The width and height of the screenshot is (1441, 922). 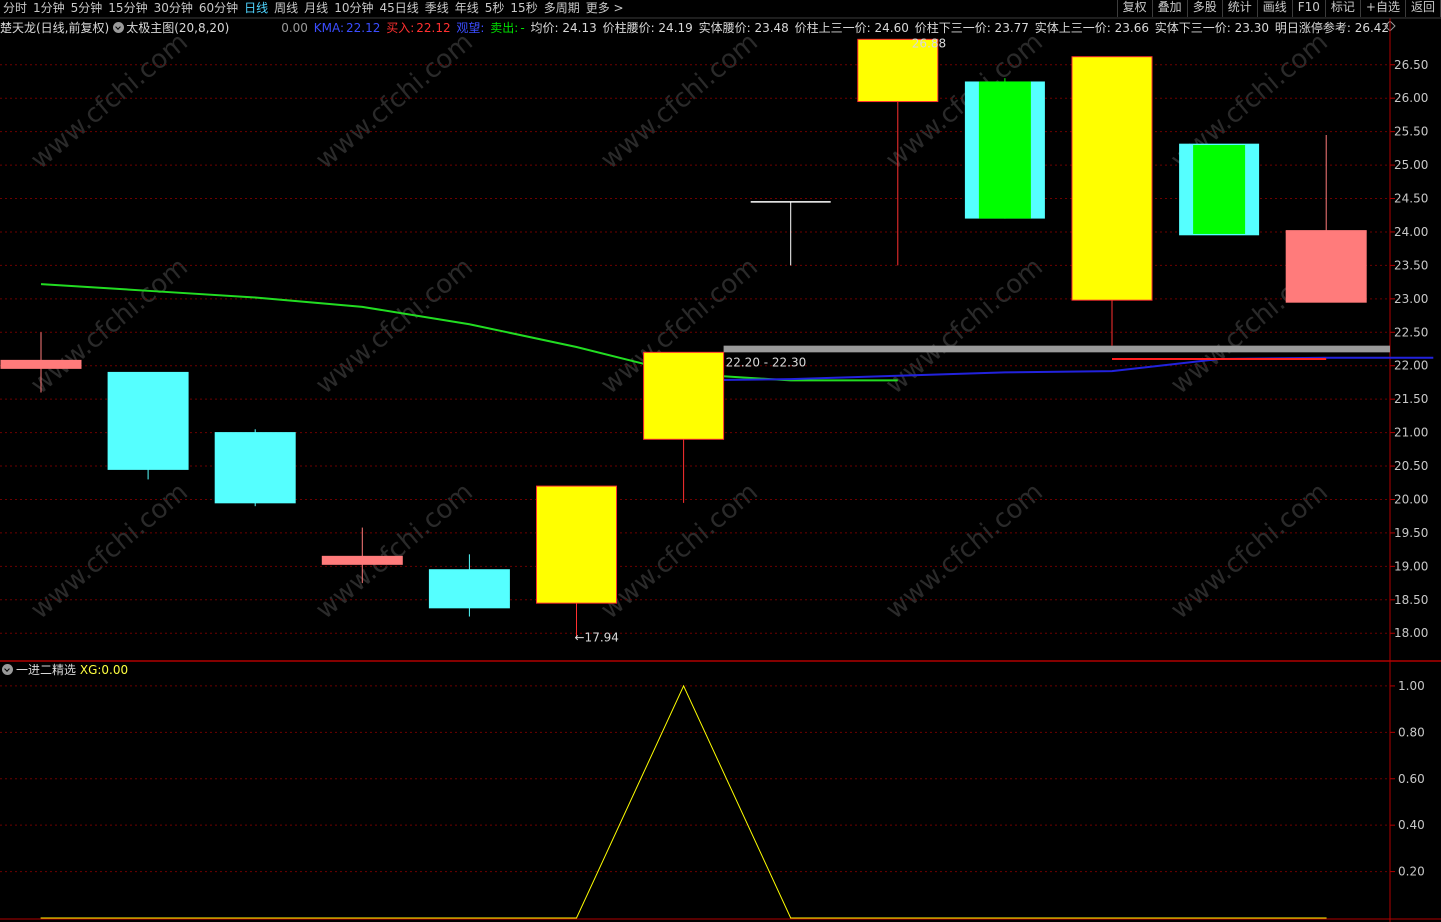 I want to click on y-tick-label: 19.50, so click(x=1411, y=533).